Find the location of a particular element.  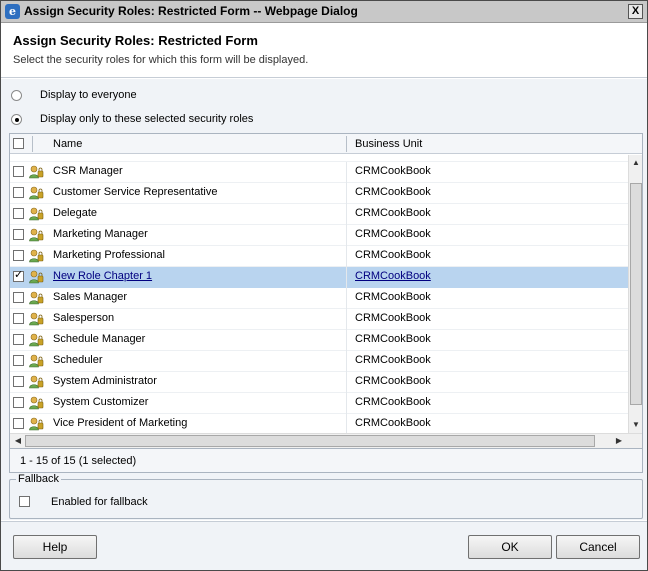

dialog-footer: Help OK Cancel is located at coordinates (324, 545).